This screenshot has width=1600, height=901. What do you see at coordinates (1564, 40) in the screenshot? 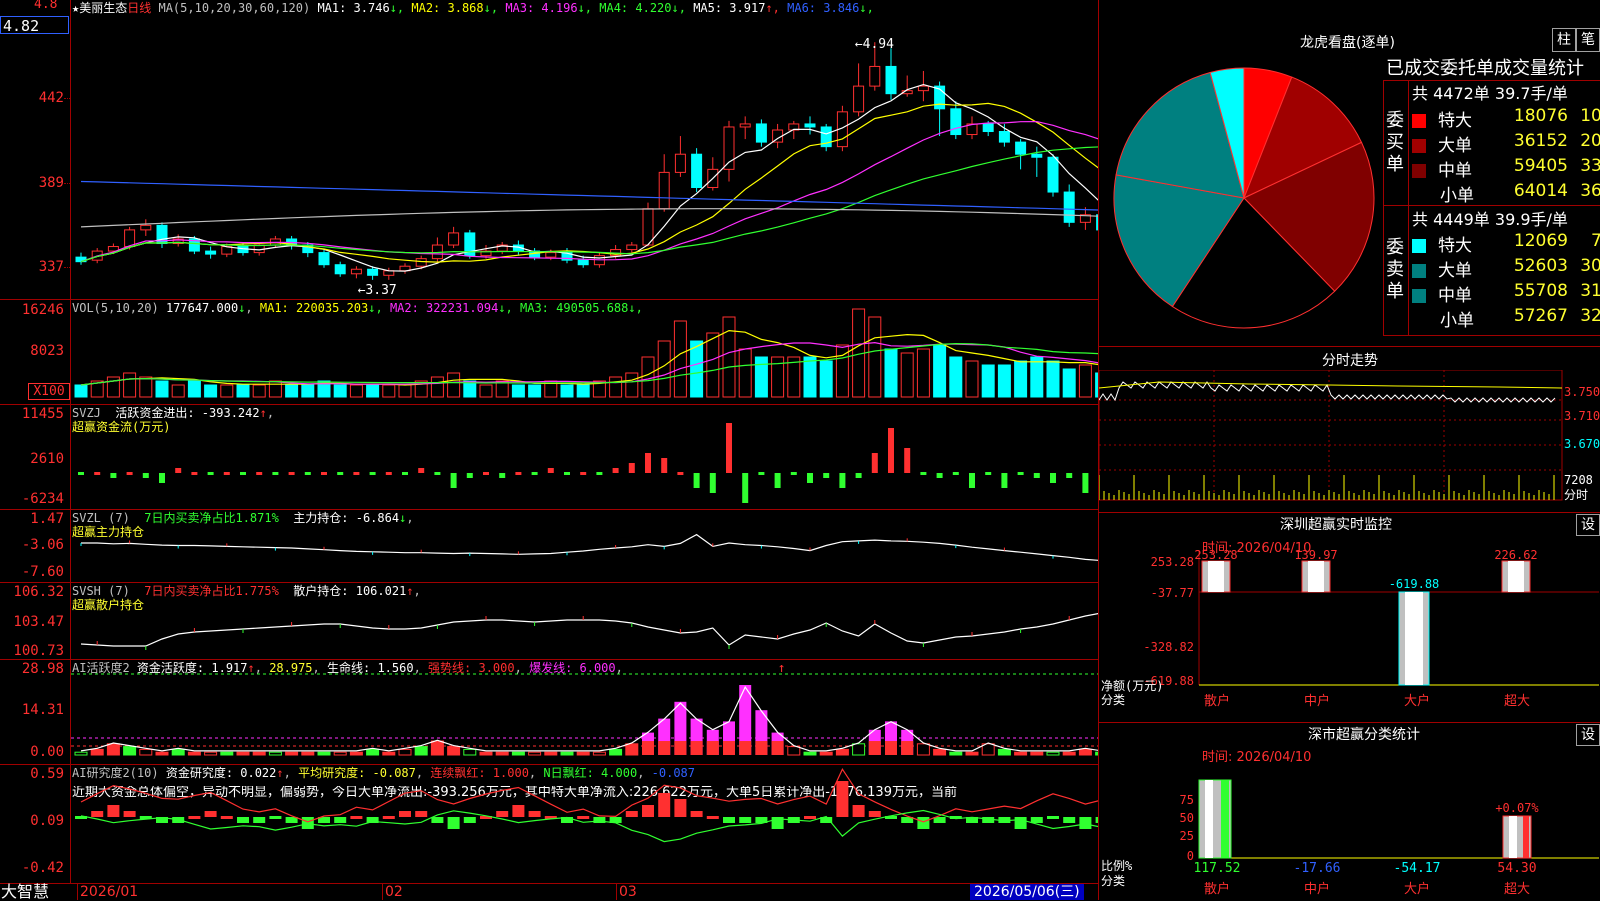
I see `bar-mode-button: 柱` at bounding box center [1564, 40].